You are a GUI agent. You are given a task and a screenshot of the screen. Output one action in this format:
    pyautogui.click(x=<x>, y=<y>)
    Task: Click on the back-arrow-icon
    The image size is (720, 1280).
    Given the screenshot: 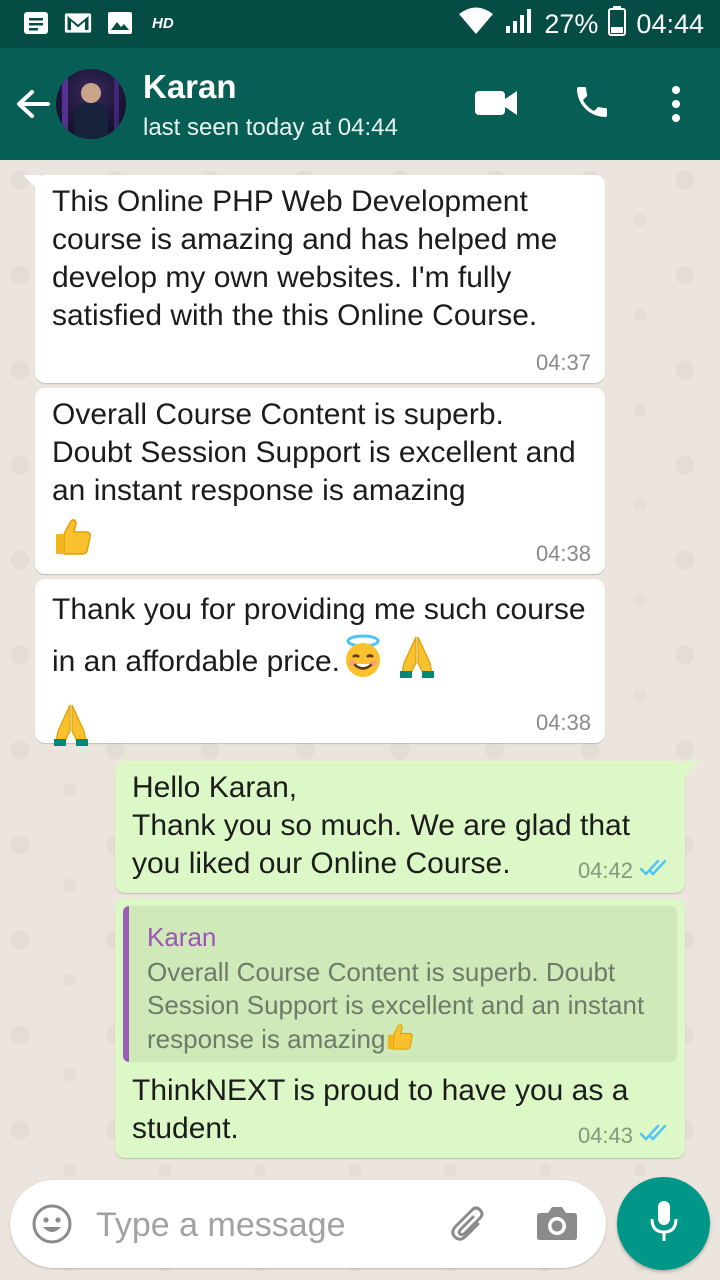 What is the action you would take?
    pyautogui.click(x=33, y=104)
    